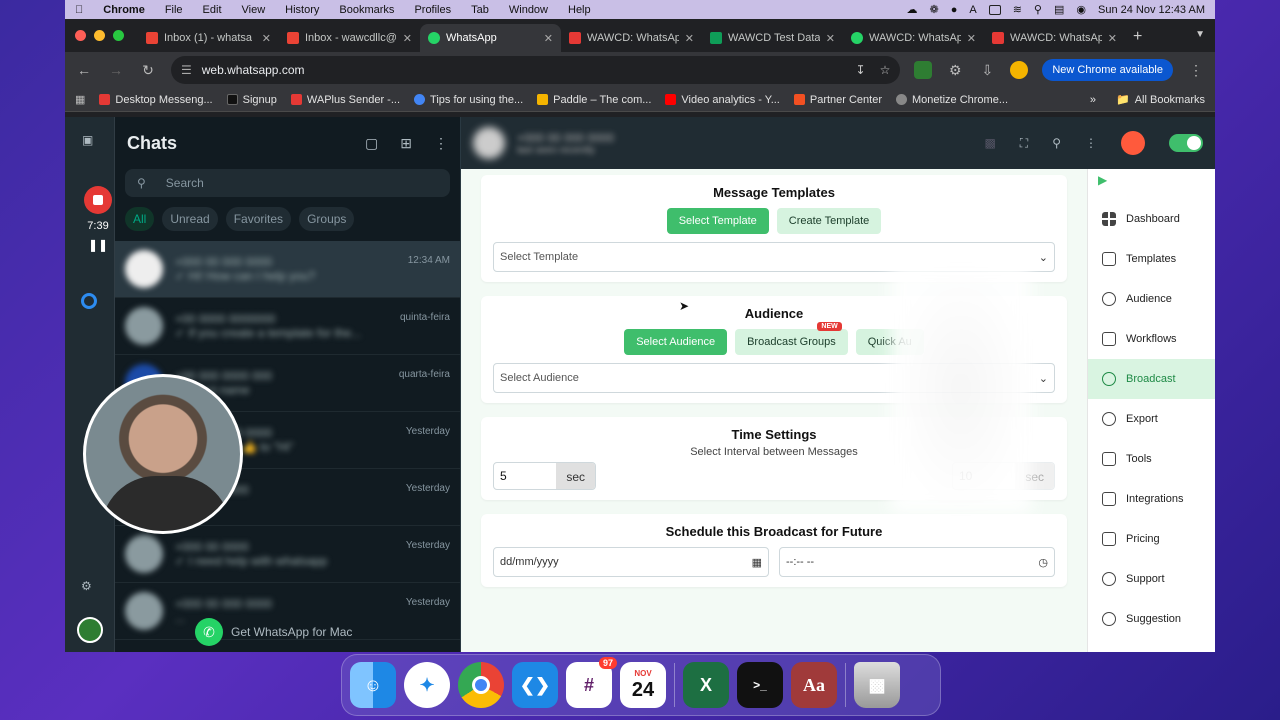 This screenshot has height=720, width=1280. I want to click on spotlight-icon: ⚲, so click(1038, 9).